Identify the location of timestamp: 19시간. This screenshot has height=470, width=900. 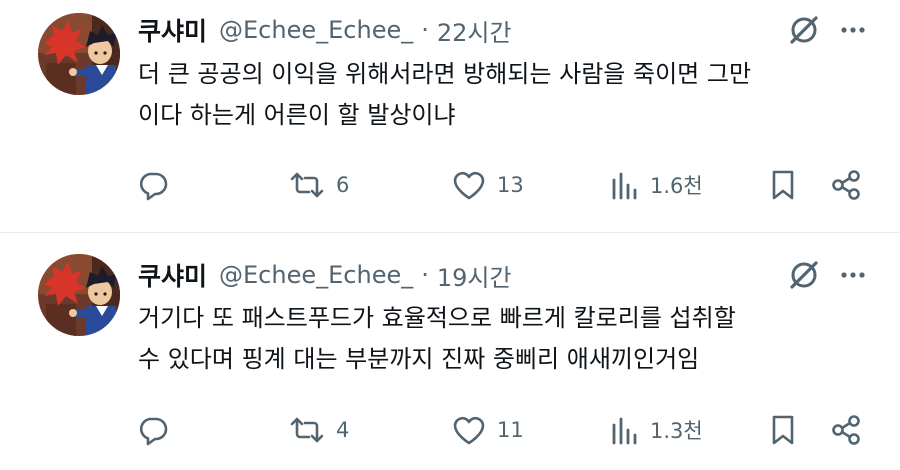
(474, 275).